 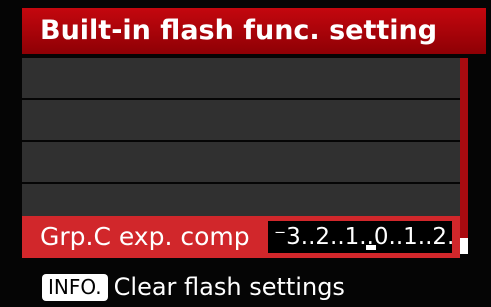 What do you see at coordinates (363, 237) in the screenshot?
I see `exposure-comp-value: ⁻3..2..1..0..1..2.⁺3` at bounding box center [363, 237].